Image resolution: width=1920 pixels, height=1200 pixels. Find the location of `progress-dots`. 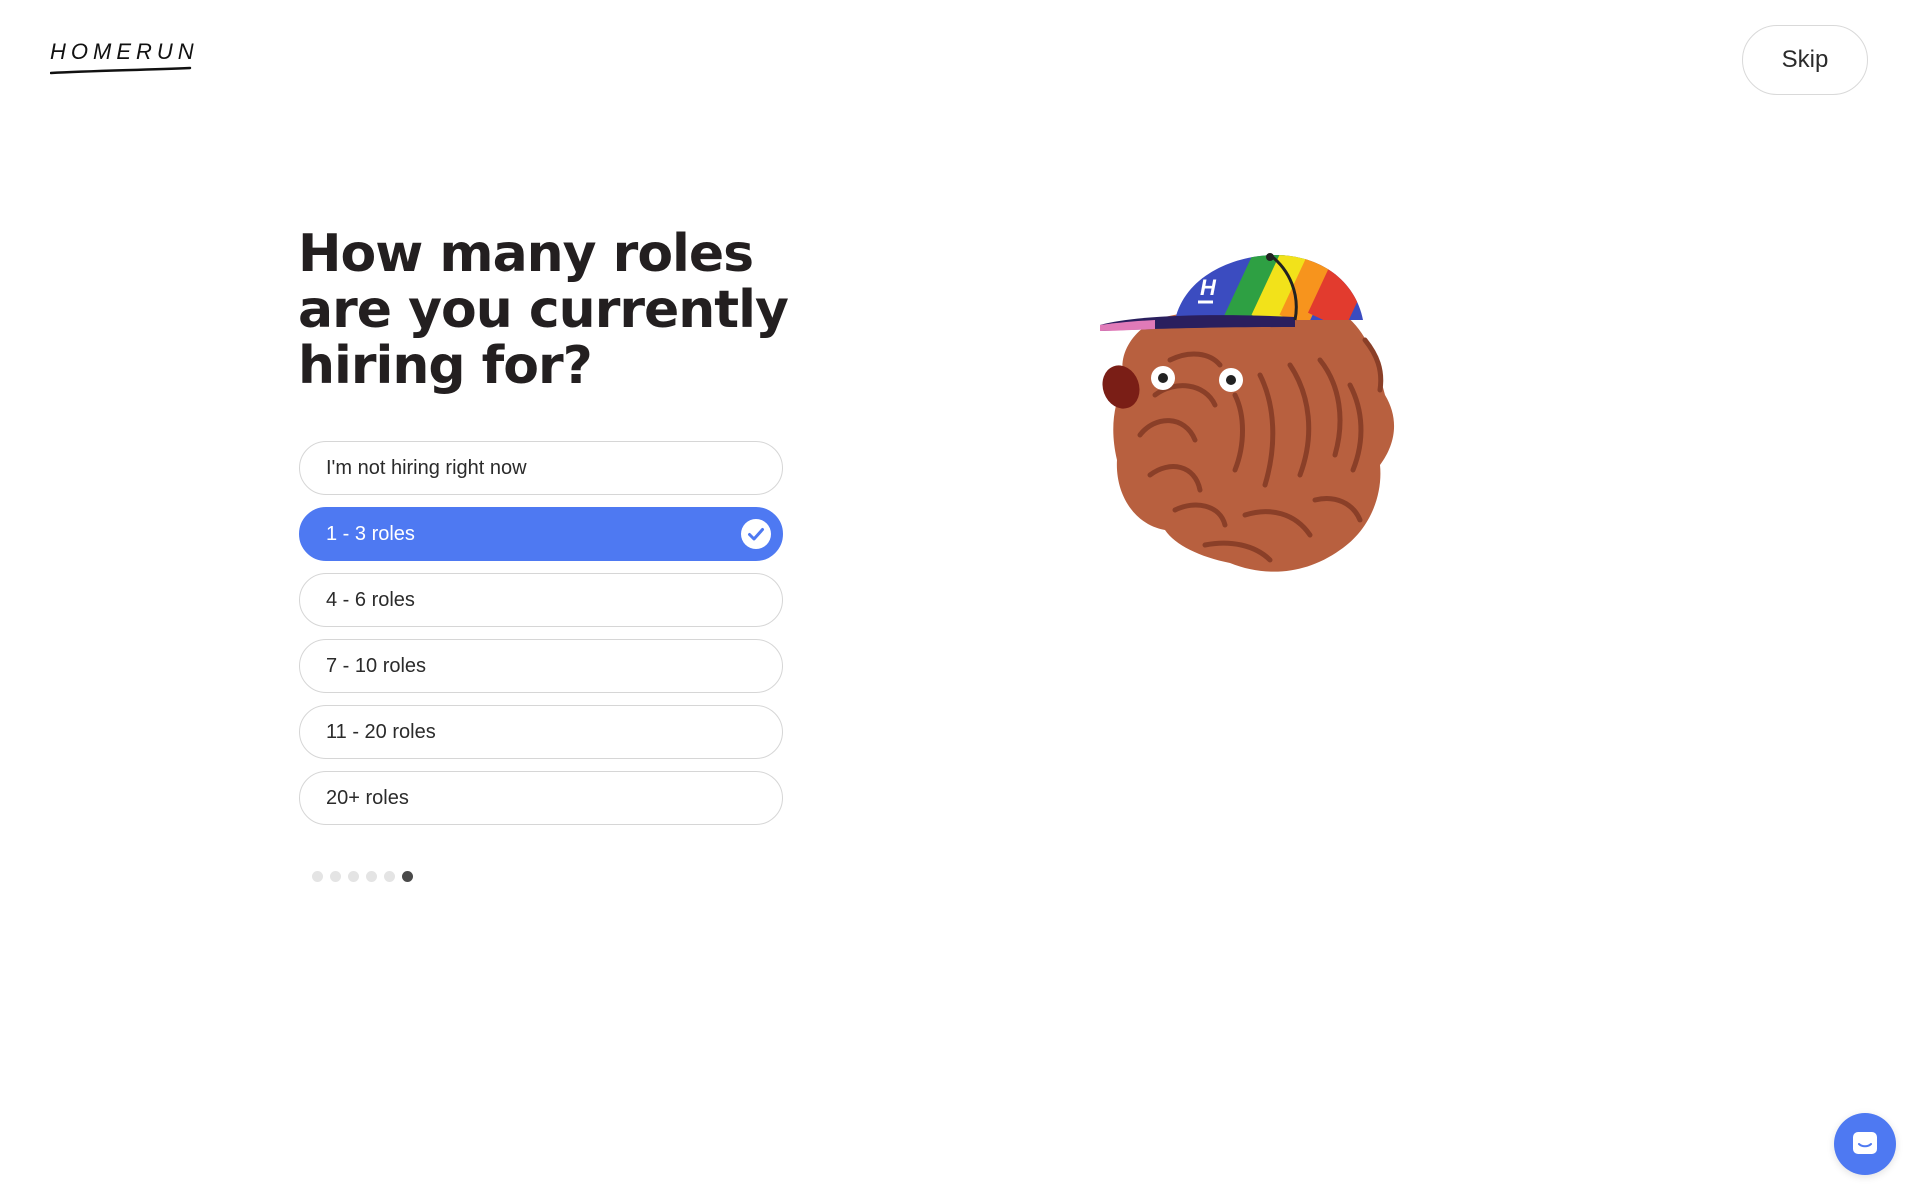

progress-dots is located at coordinates (362, 876).